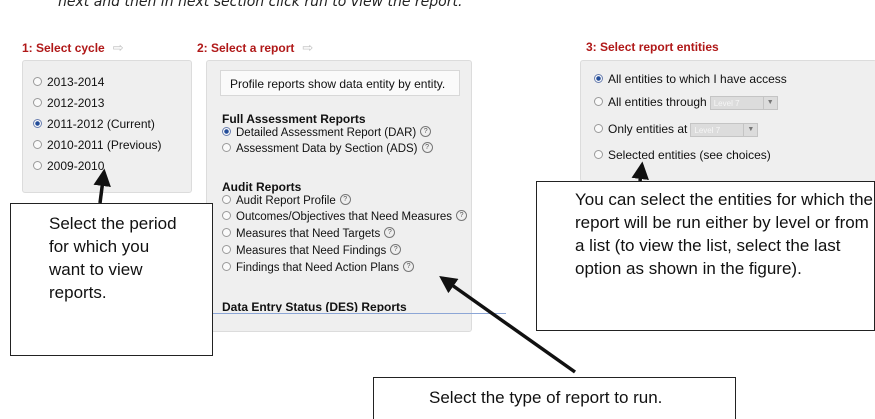 The height and width of the screenshot is (419, 875). I want to click on arrow-to-report-type, so click(508, 324).